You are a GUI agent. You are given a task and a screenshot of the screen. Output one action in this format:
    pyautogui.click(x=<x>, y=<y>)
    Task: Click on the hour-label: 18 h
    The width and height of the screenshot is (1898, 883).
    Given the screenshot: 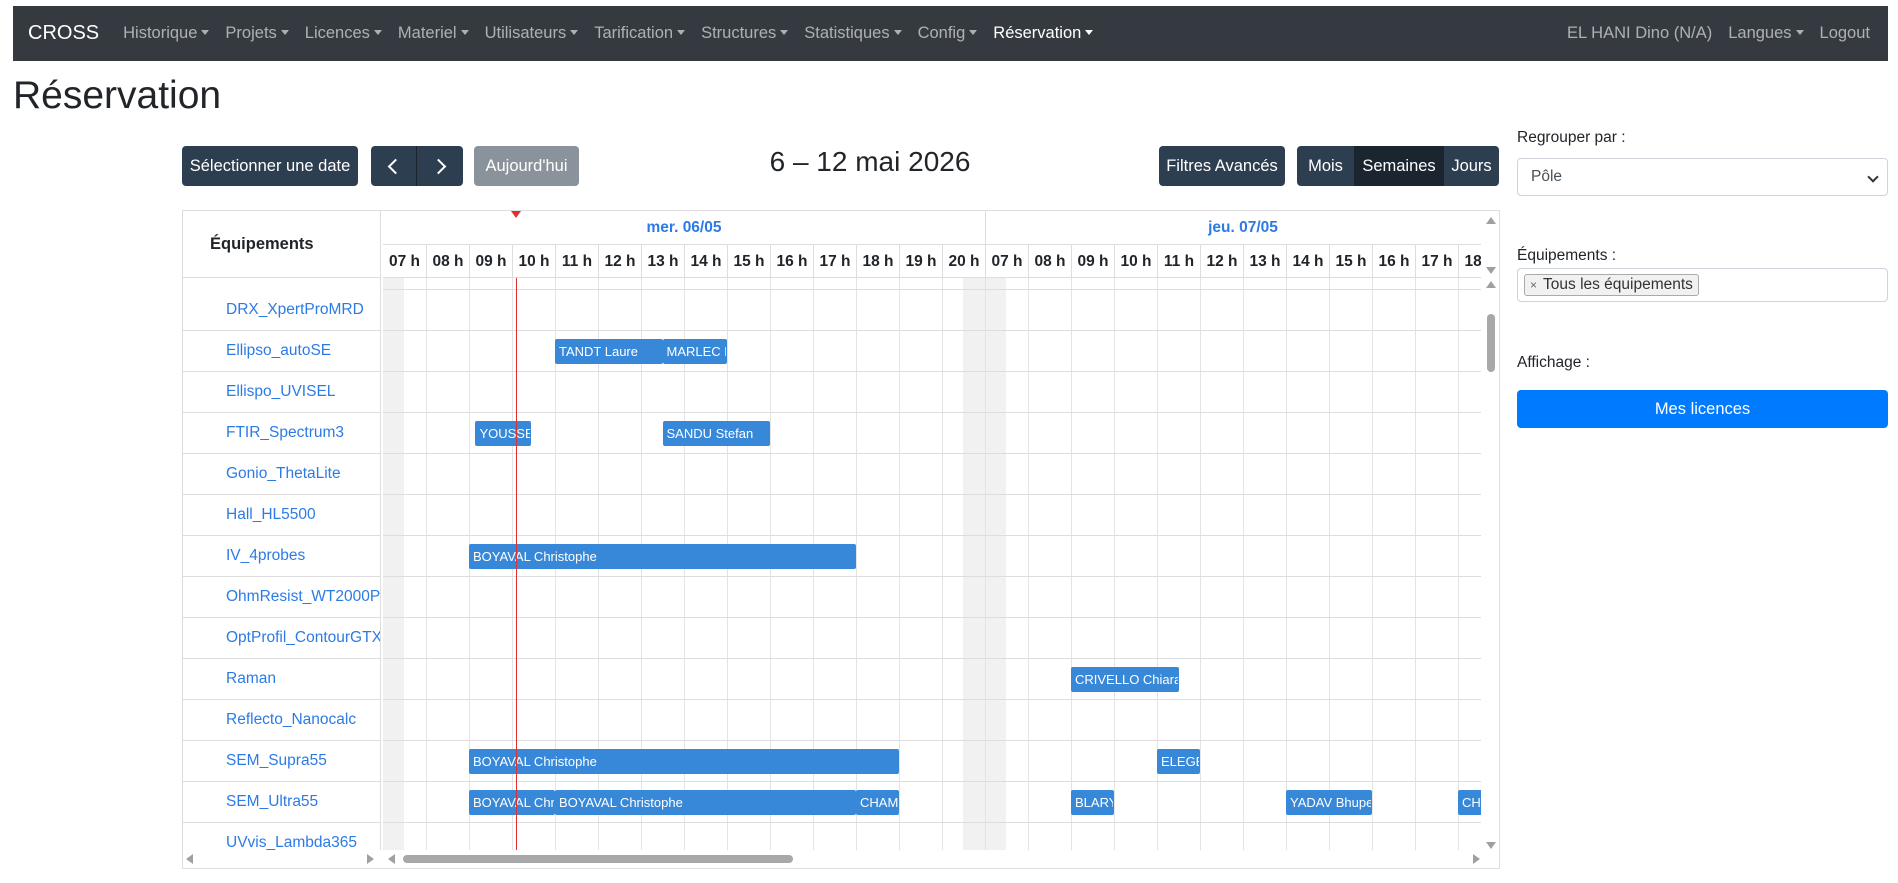 What is the action you would take?
    pyautogui.click(x=877, y=261)
    